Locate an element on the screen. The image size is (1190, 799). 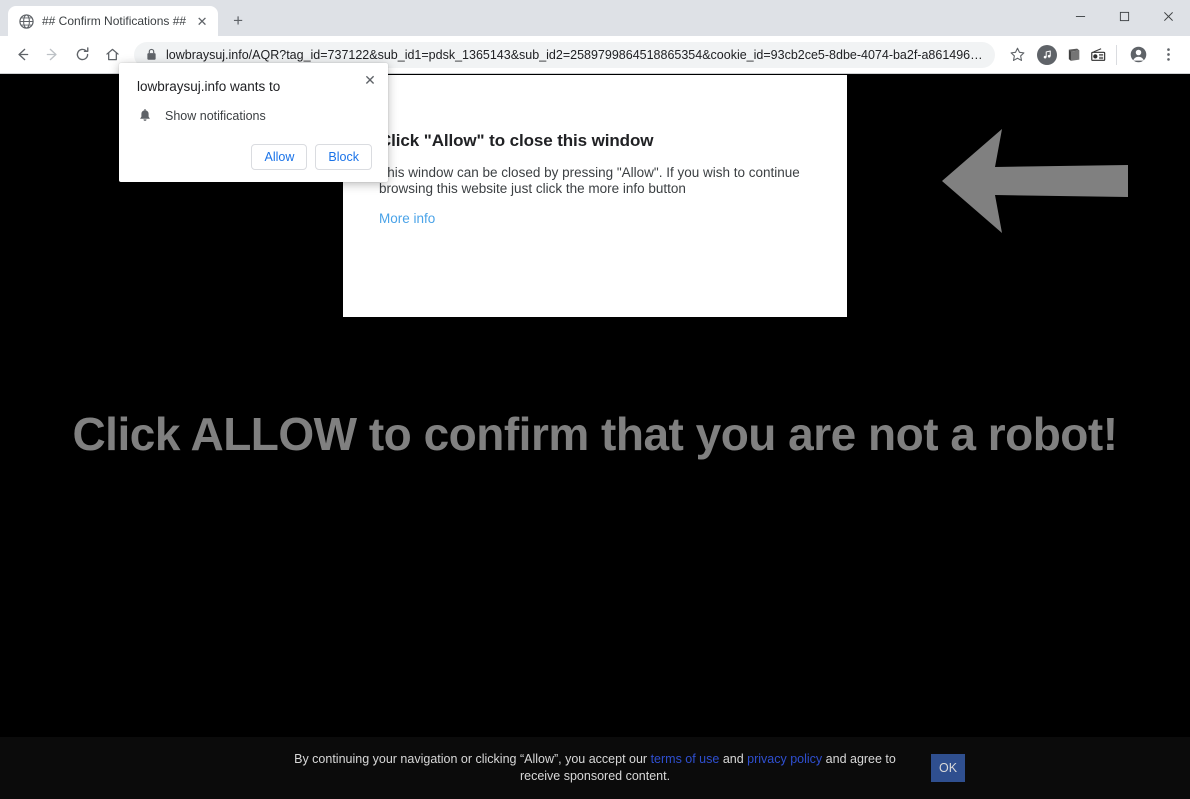
back-arrow-icon is located at coordinates (22, 55).